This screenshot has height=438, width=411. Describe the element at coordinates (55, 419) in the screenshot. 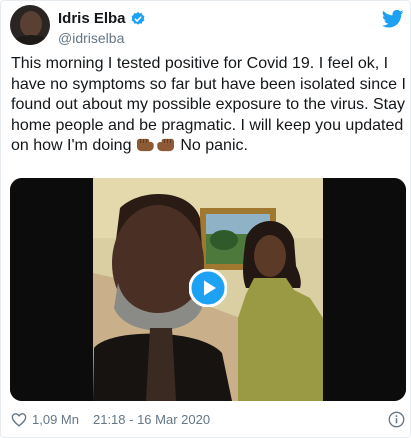

I see `like-count: 1,09 Mn` at that location.